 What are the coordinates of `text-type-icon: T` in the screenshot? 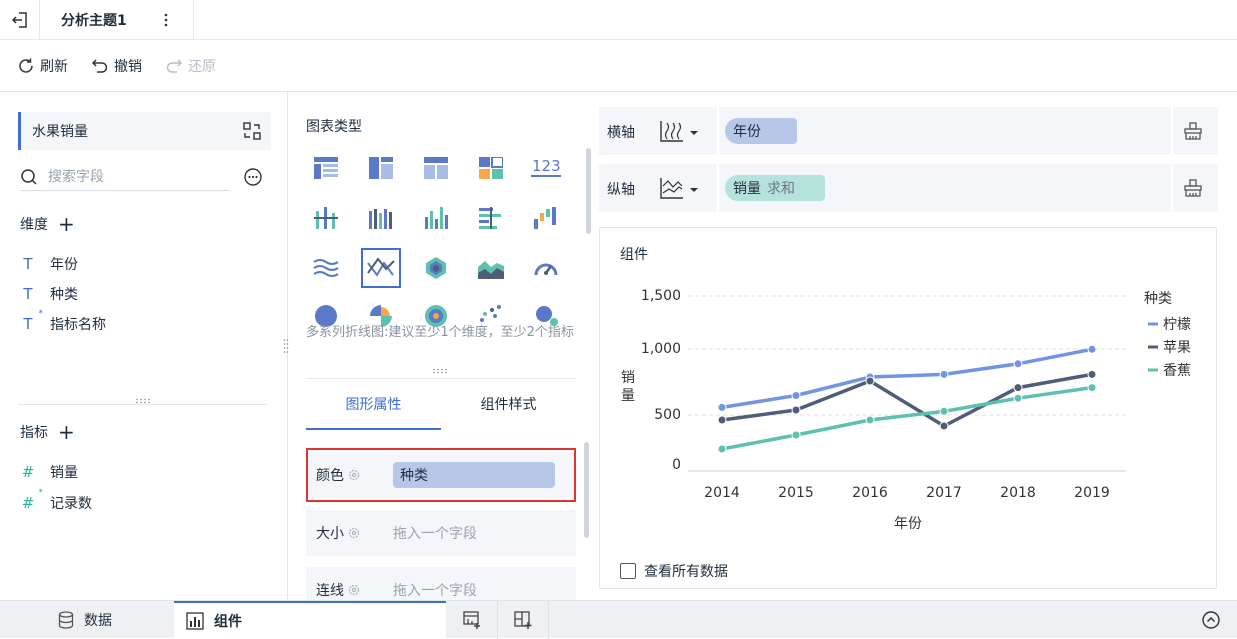 It's located at (28, 264).